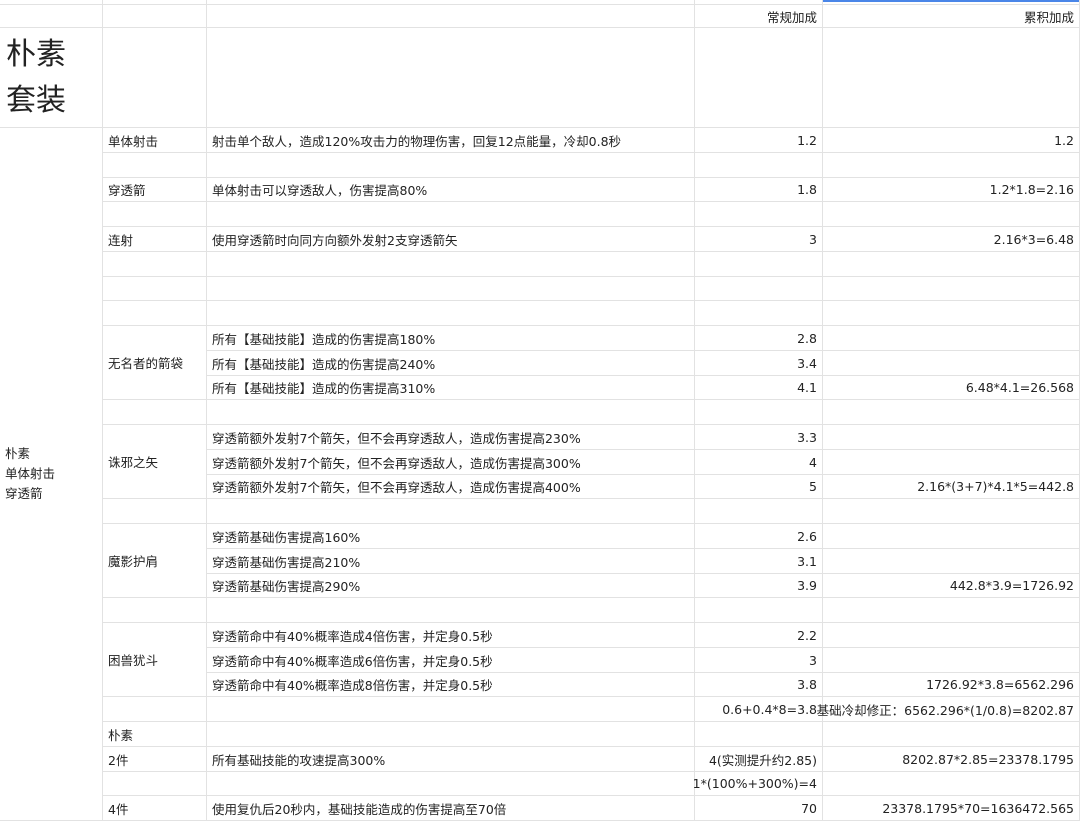  Describe the element at coordinates (451, 808) in the screenshot. I see `item-description: 使用复仇后20秒内，基础技能造成的伤害提高至70倍` at that location.